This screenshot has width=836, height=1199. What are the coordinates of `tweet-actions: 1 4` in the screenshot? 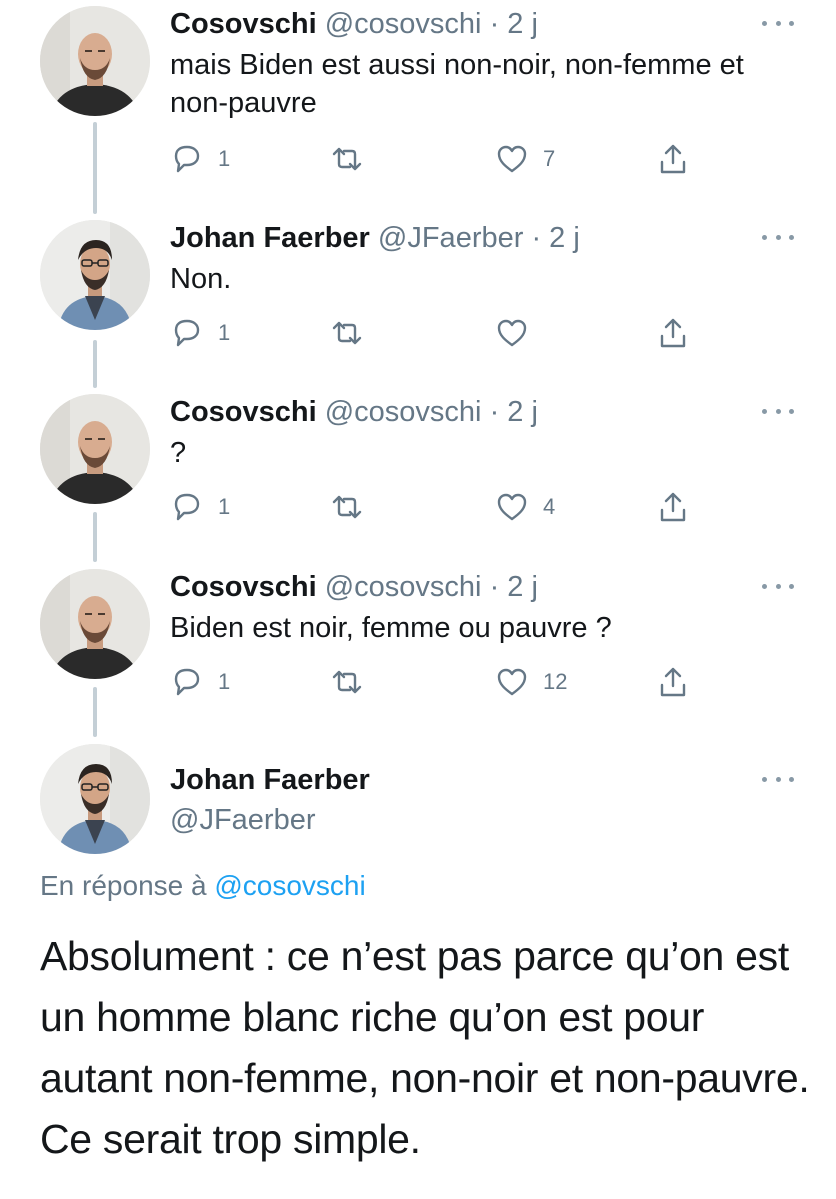 It's located at (450, 510).